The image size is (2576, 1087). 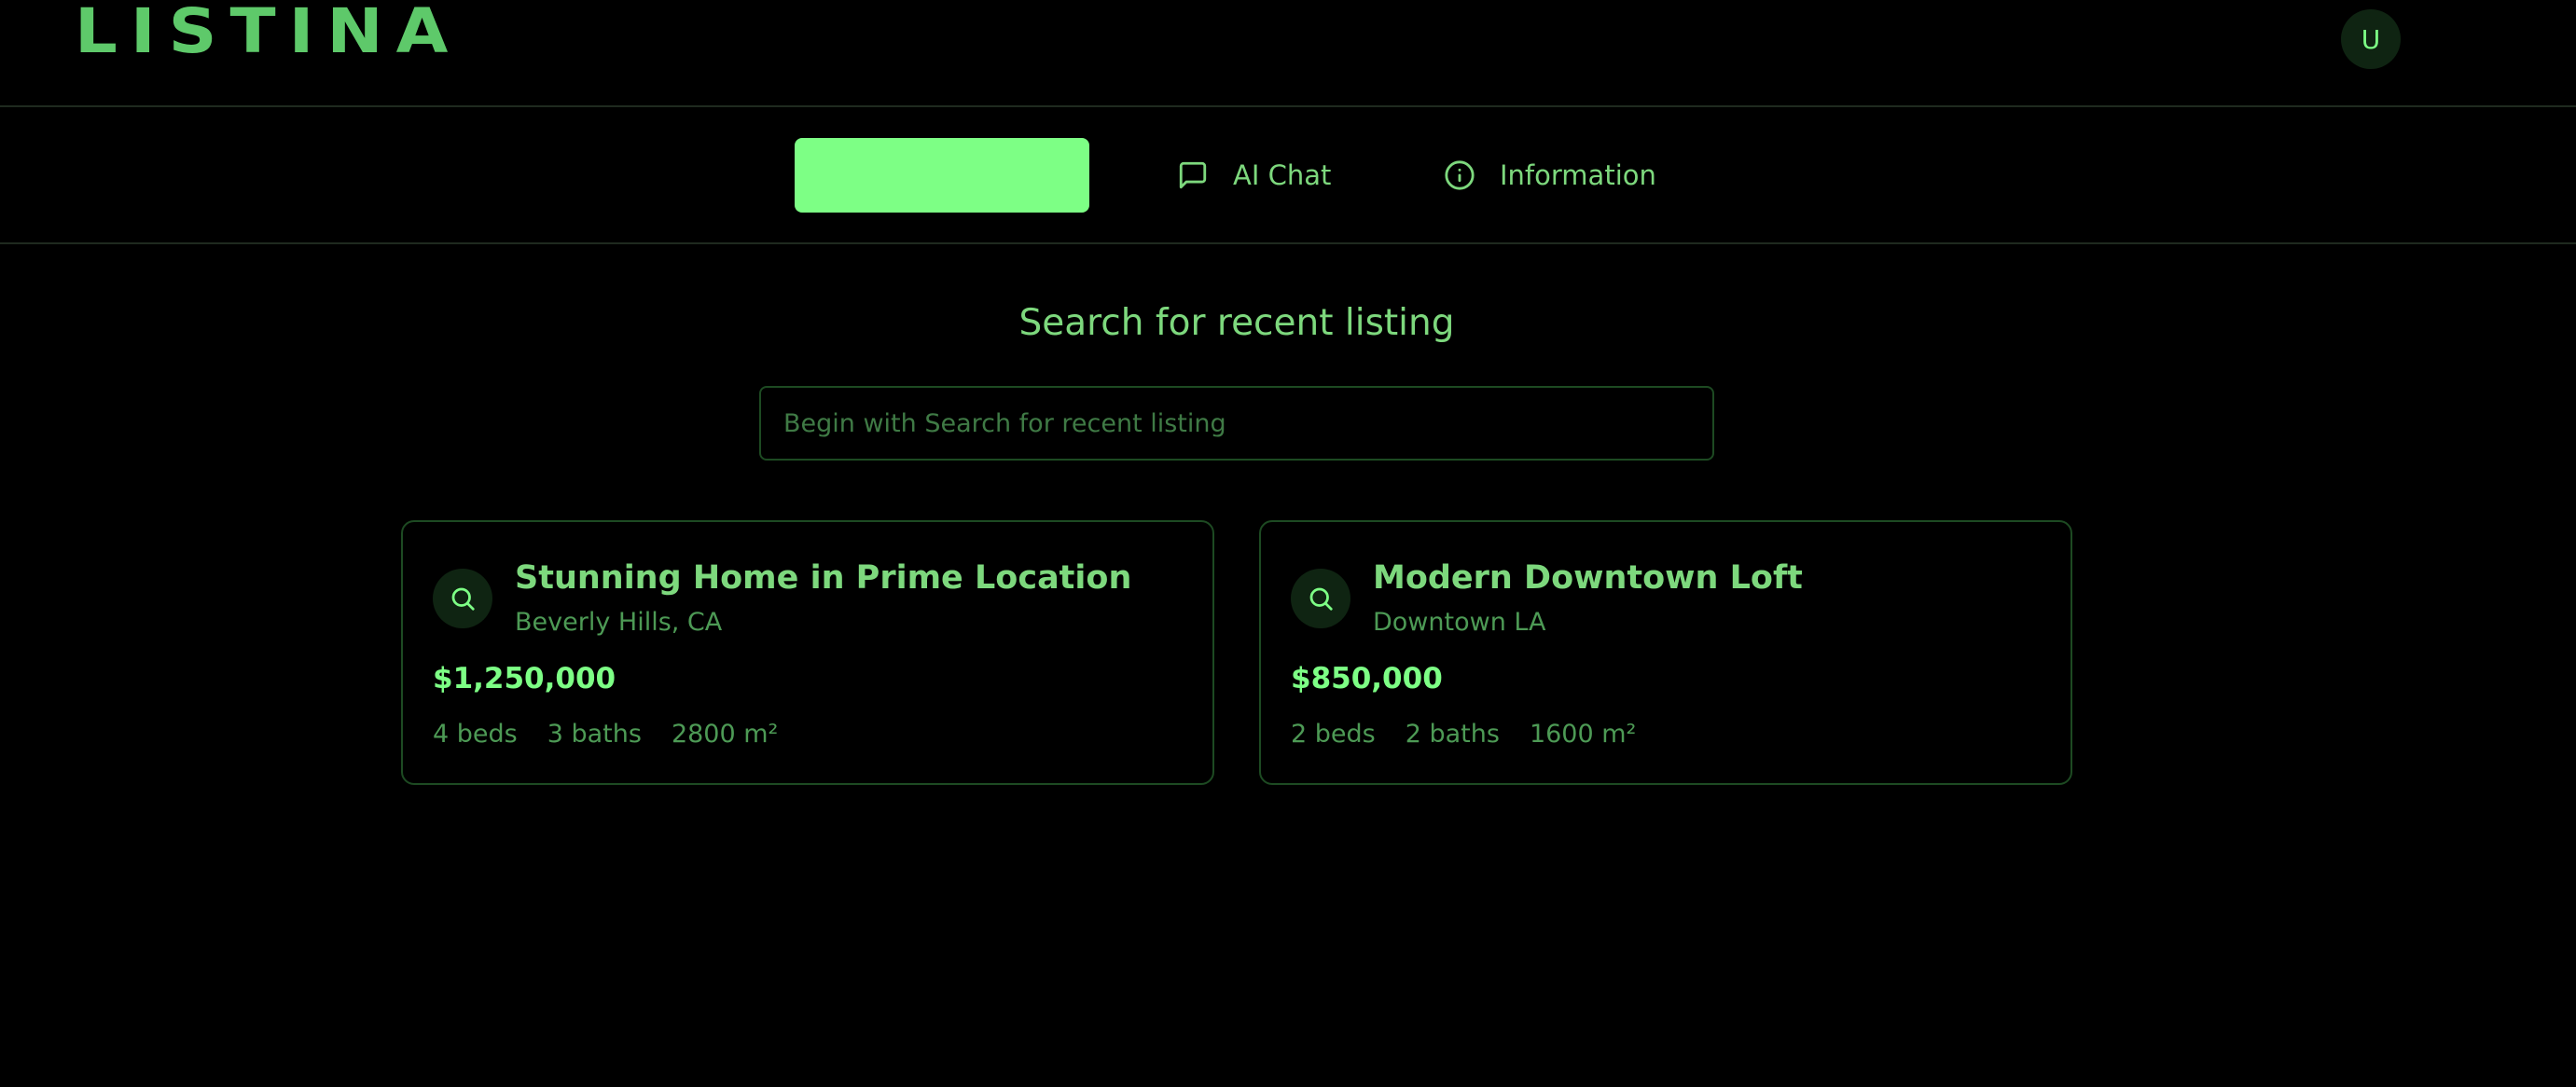 I want to click on listing-price: $850,000, so click(x=1367, y=679).